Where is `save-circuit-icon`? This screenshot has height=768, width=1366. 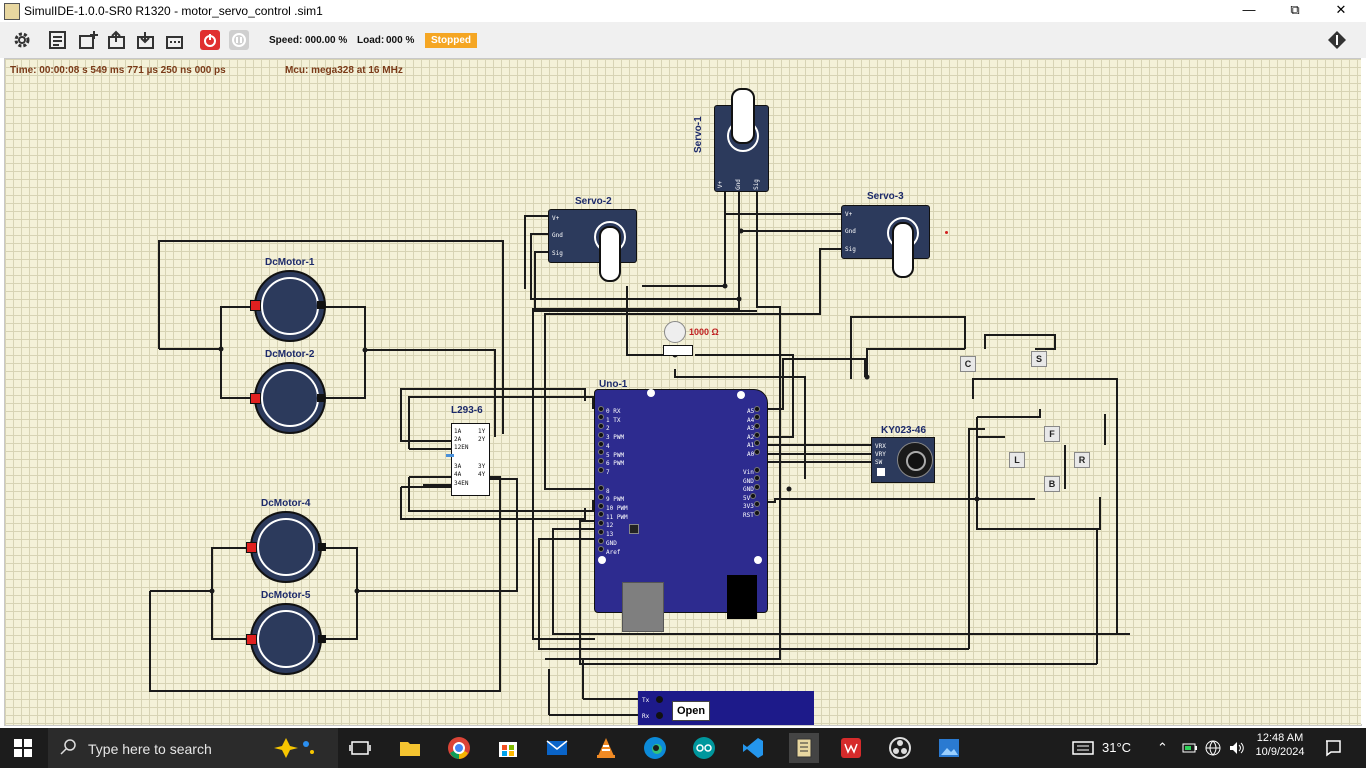 save-circuit-icon is located at coordinates (146, 40).